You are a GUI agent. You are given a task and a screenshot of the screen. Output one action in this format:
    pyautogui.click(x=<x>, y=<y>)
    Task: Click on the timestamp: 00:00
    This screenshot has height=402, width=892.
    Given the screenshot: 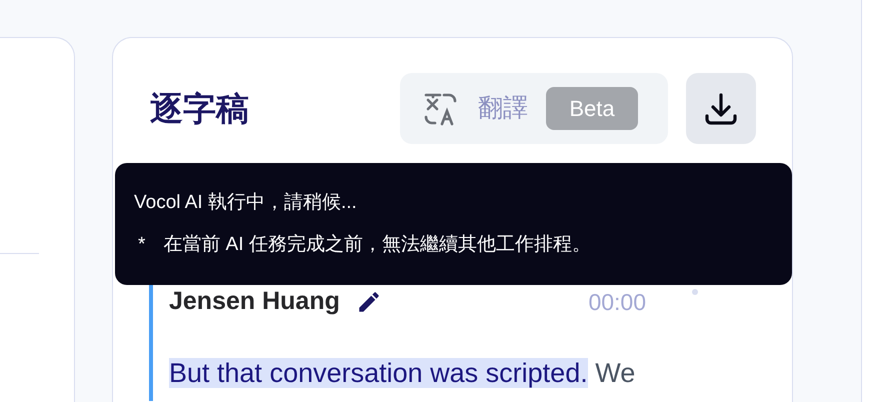 What is the action you would take?
    pyautogui.click(x=617, y=302)
    